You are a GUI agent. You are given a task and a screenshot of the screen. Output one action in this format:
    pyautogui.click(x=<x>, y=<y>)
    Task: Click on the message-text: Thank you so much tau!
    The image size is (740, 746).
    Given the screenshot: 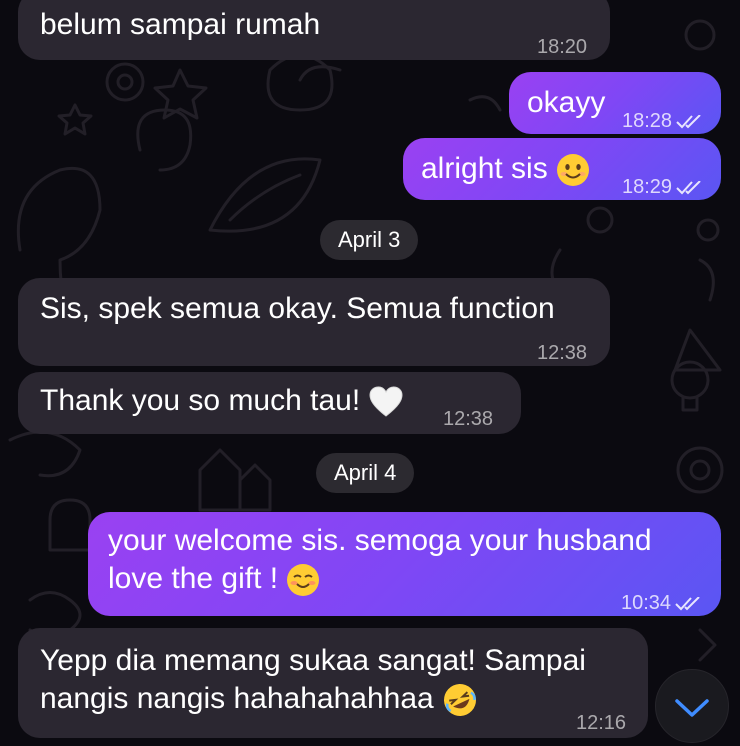 What is the action you would take?
    pyautogui.click(x=221, y=401)
    